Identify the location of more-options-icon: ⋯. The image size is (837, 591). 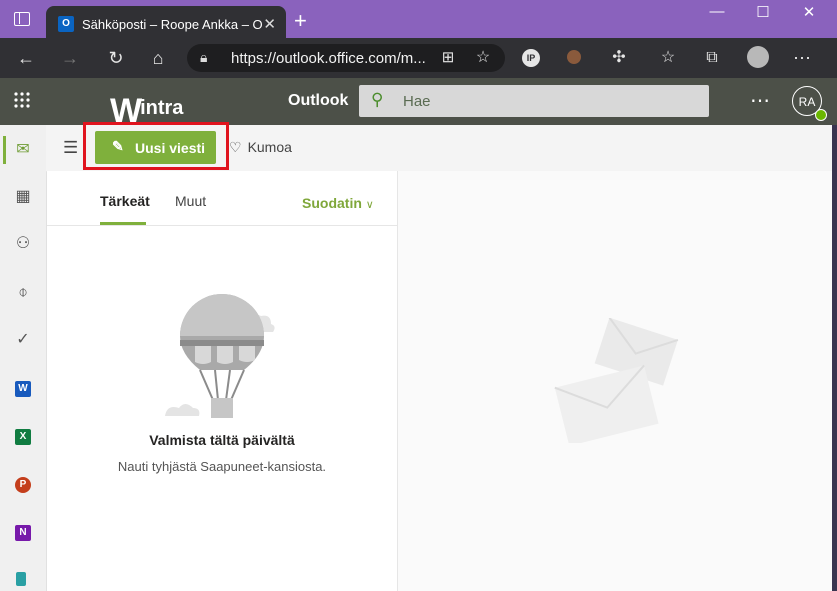
(802, 58).